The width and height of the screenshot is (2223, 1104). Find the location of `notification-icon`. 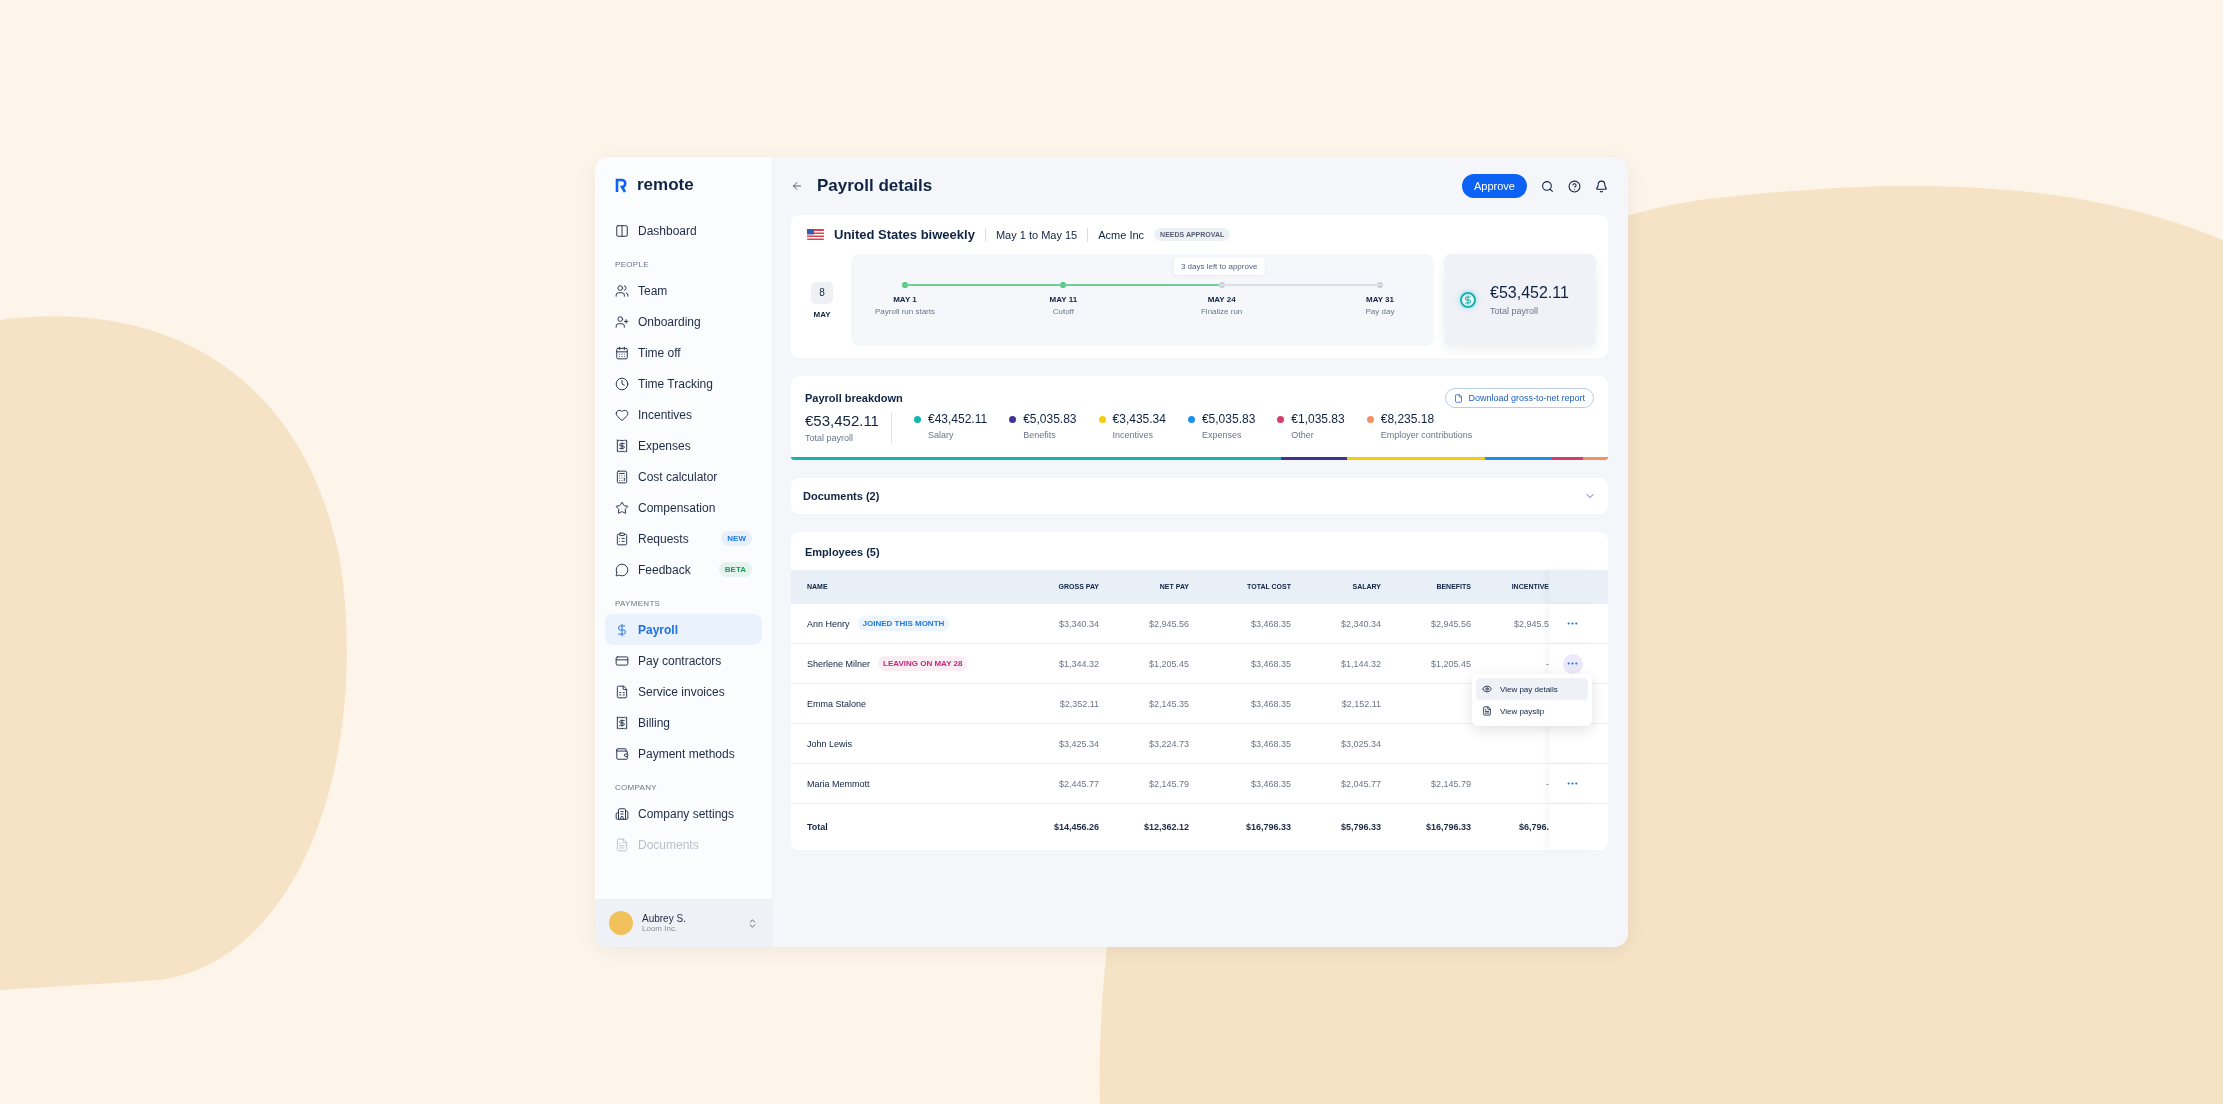

notification-icon is located at coordinates (1601, 186).